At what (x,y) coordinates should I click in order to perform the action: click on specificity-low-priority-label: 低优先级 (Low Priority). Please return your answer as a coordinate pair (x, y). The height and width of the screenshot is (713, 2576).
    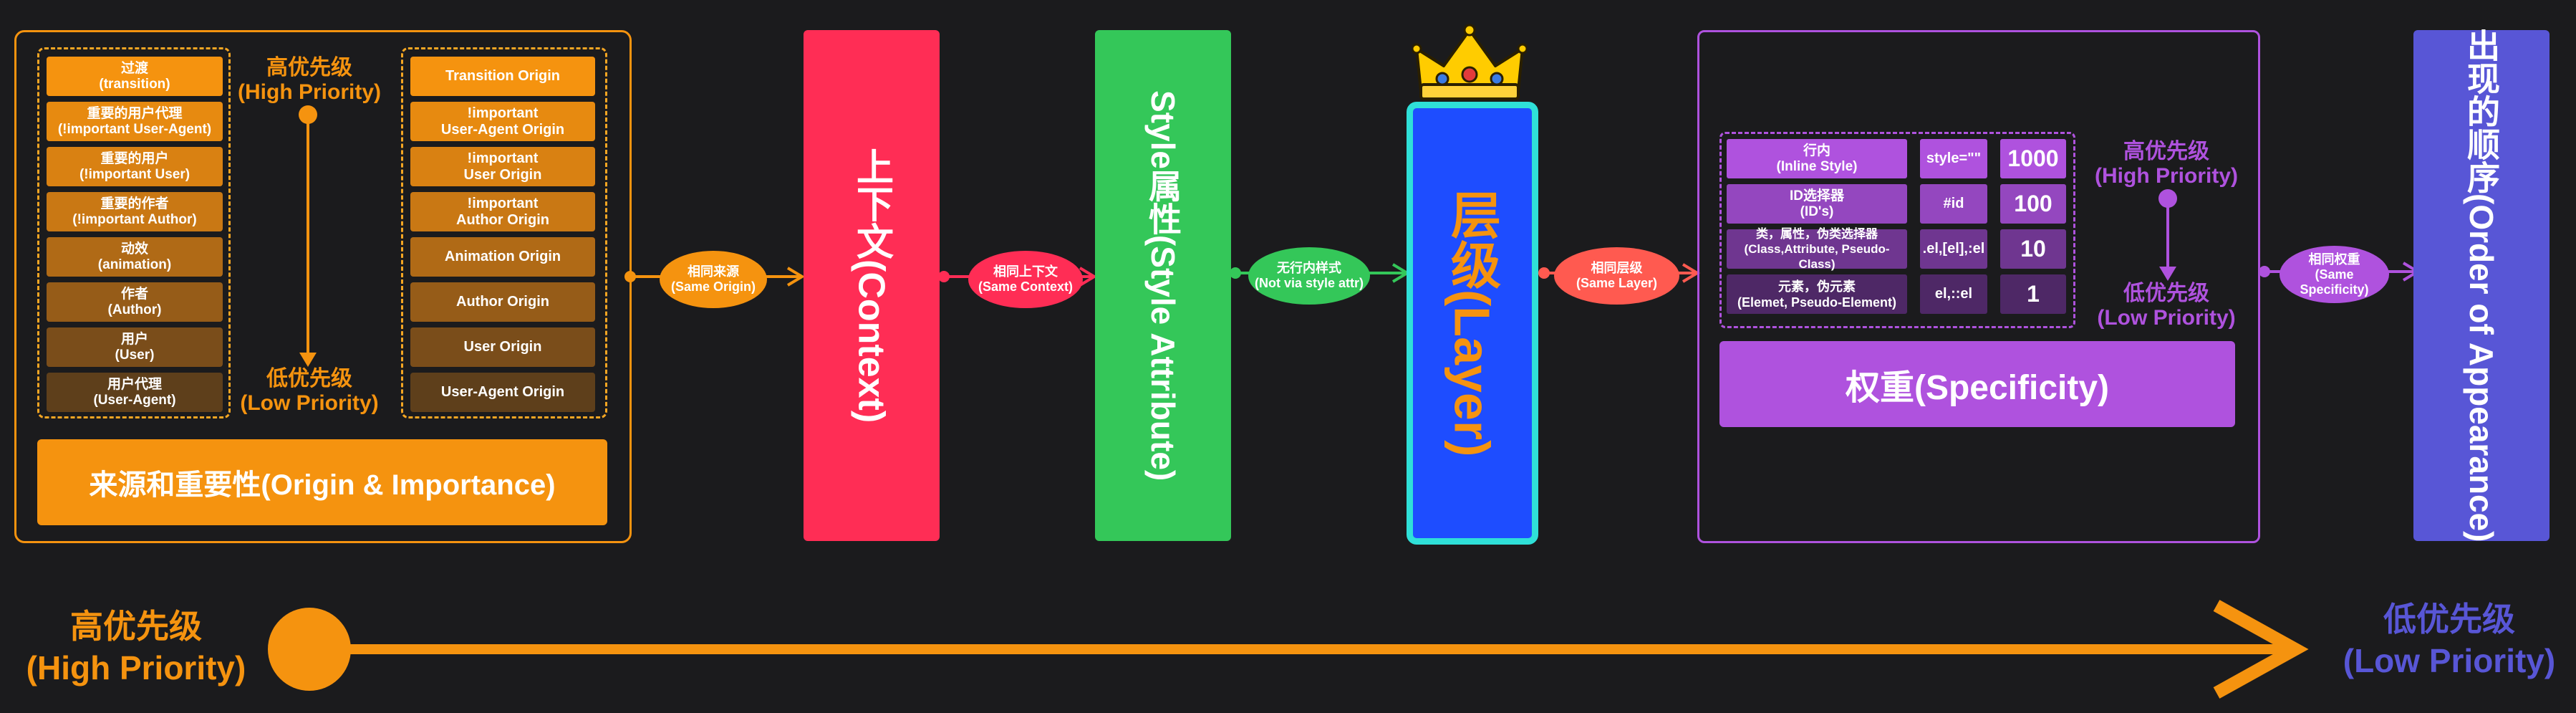
    Looking at the image, I should click on (2166, 306).